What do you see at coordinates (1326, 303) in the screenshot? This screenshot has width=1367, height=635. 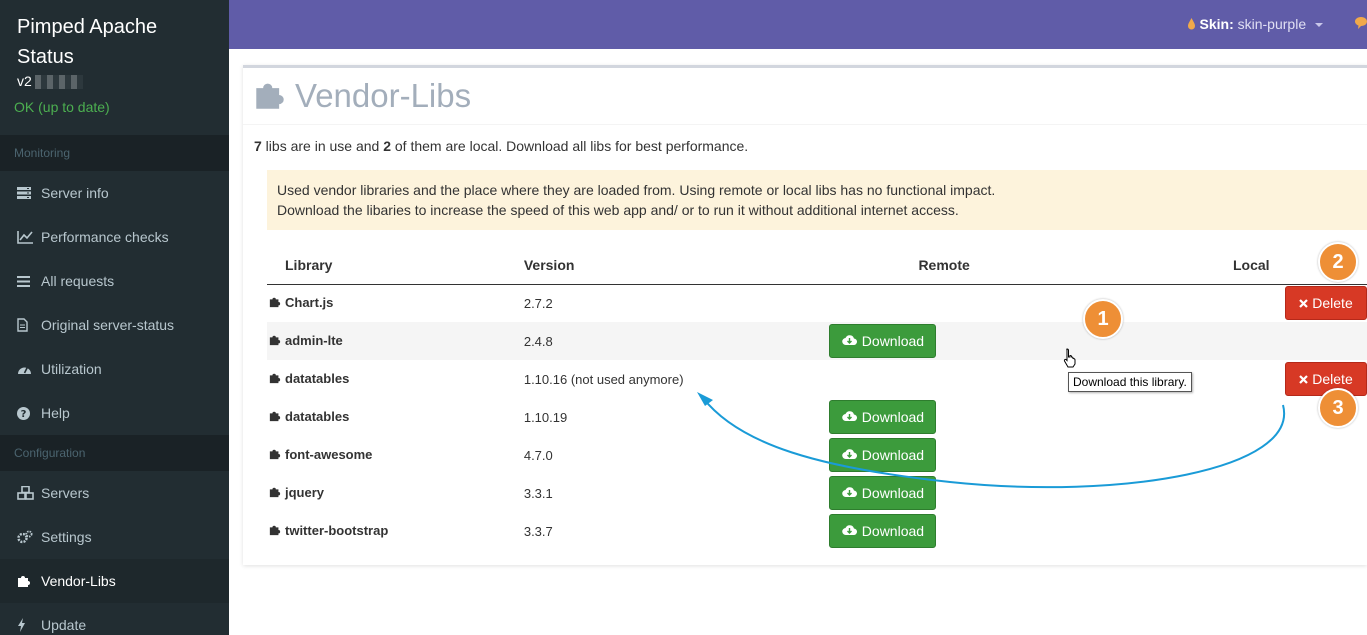 I see `delete-button: Delete` at bounding box center [1326, 303].